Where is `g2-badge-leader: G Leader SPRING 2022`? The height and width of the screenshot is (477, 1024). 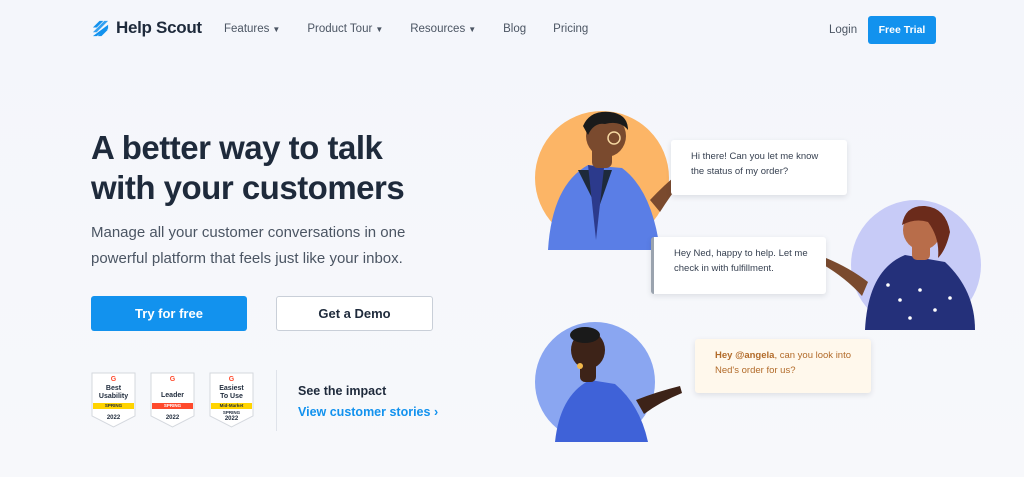
g2-badge-leader: G Leader SPRING 2022 is located at coordinates (172, 400).